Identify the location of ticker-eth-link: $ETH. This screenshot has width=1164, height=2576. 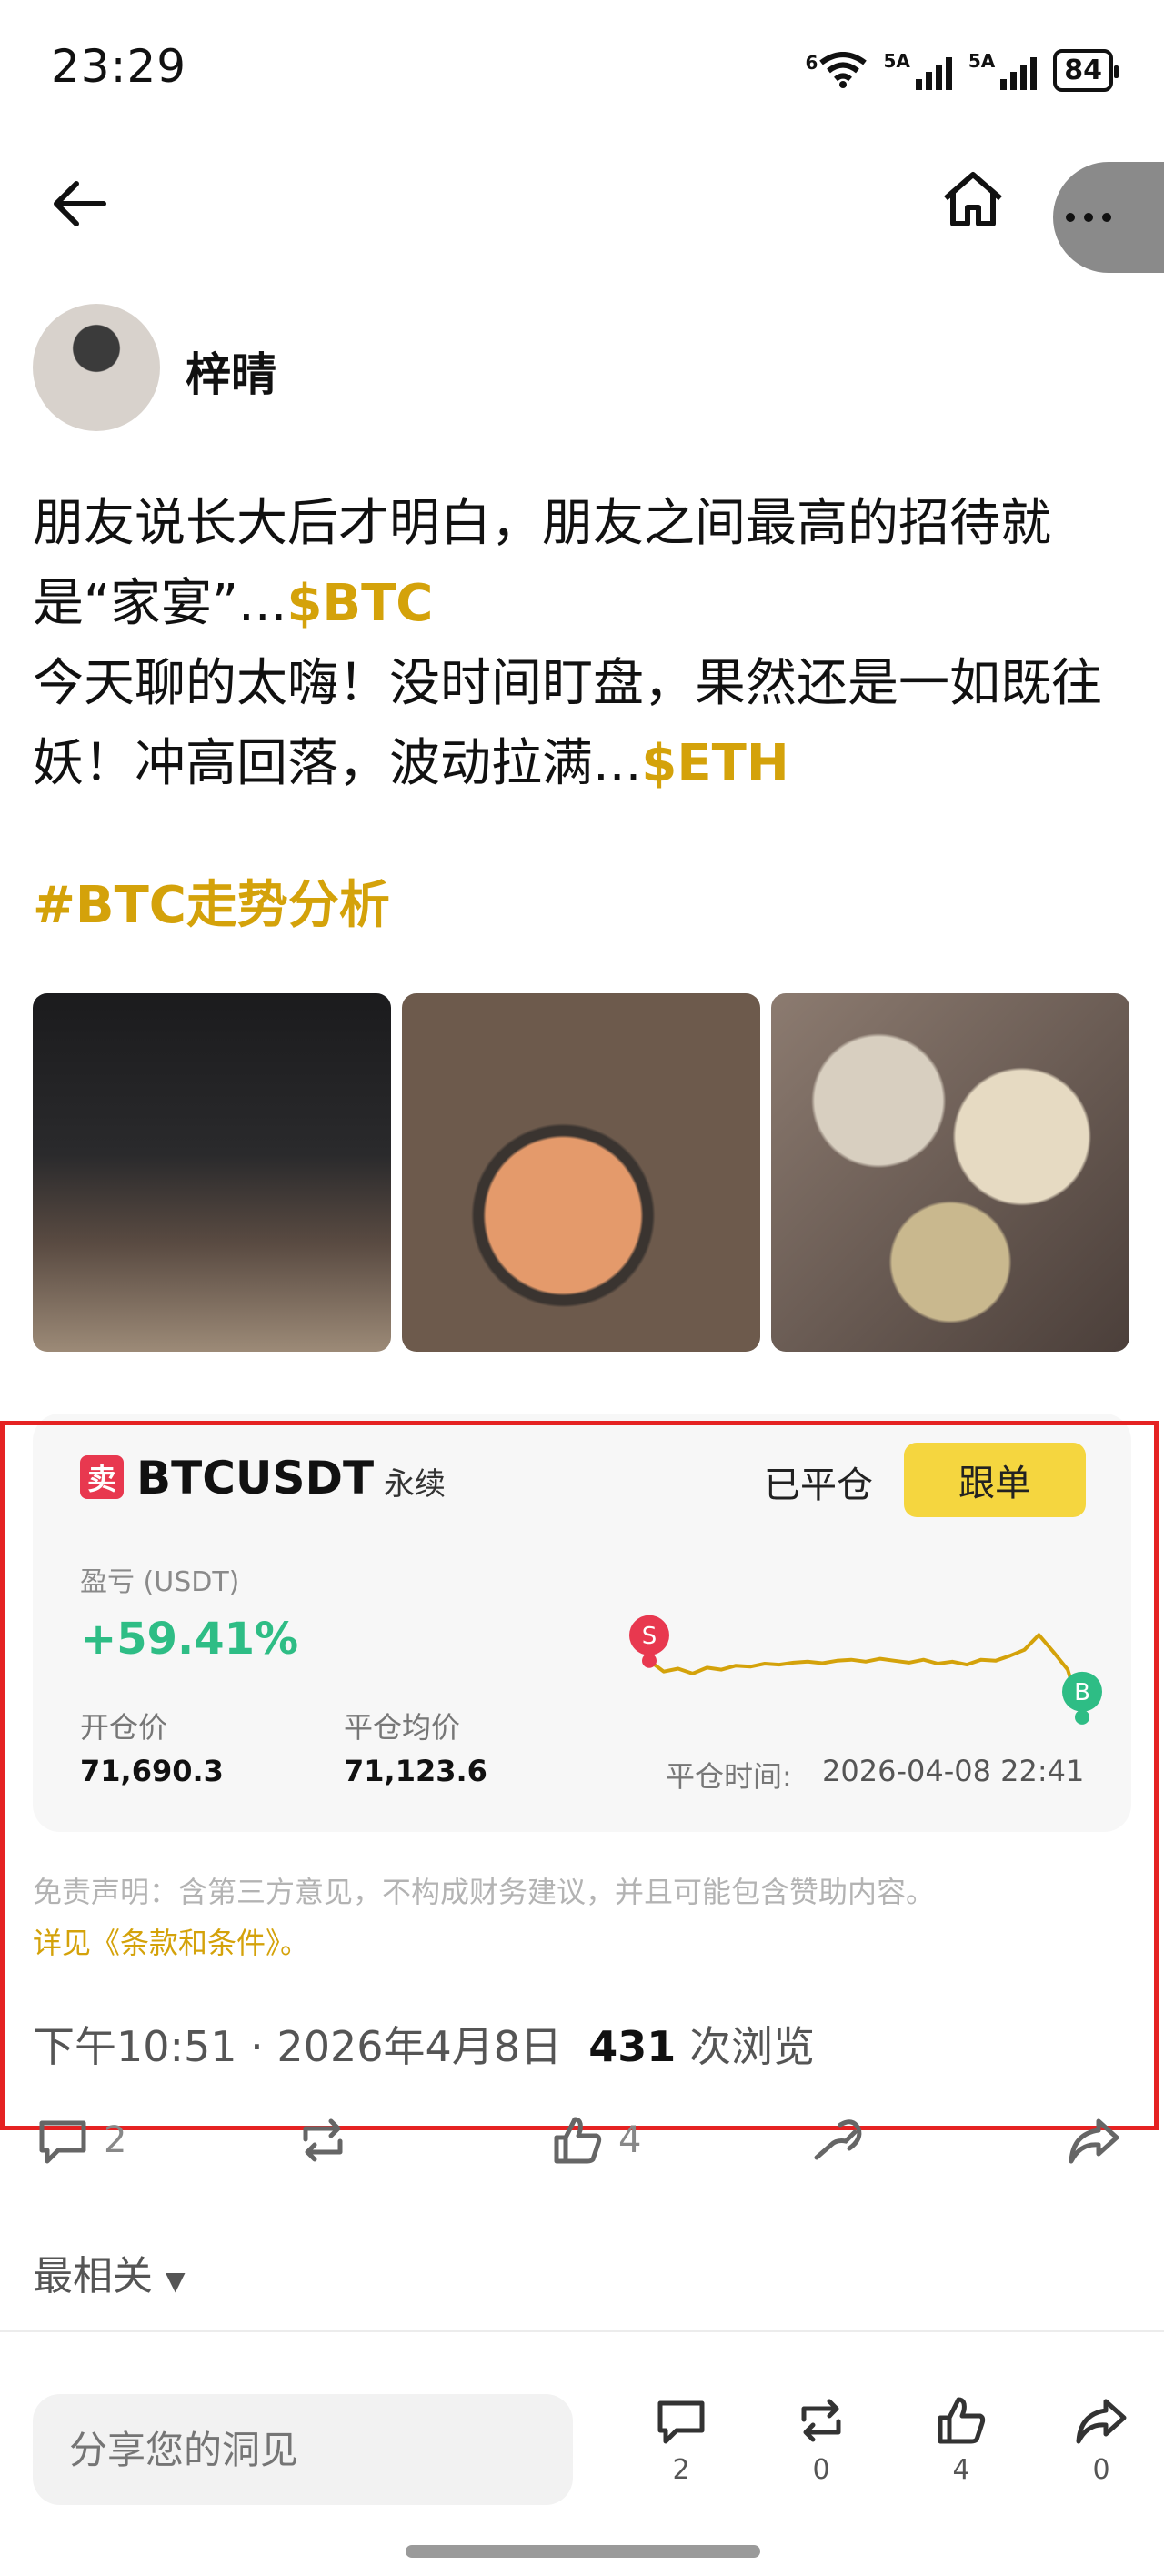
(715, 763).